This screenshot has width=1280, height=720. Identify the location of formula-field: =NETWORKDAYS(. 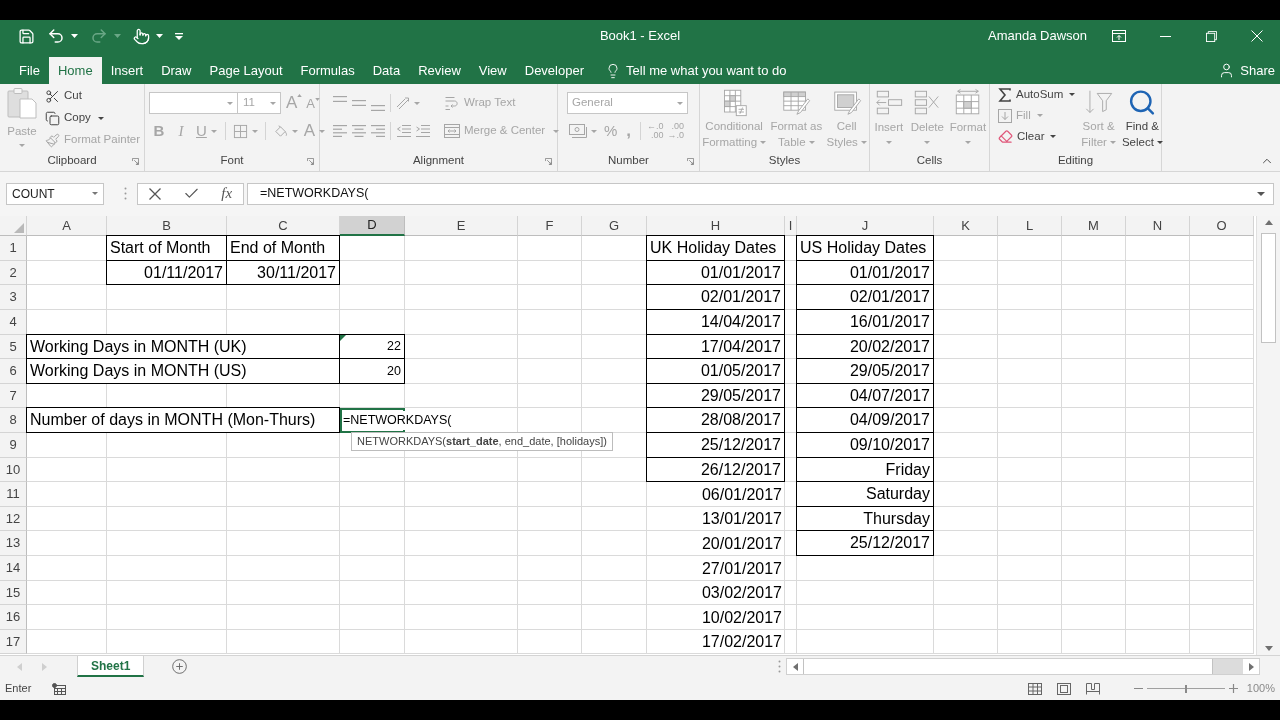
(760, 193).